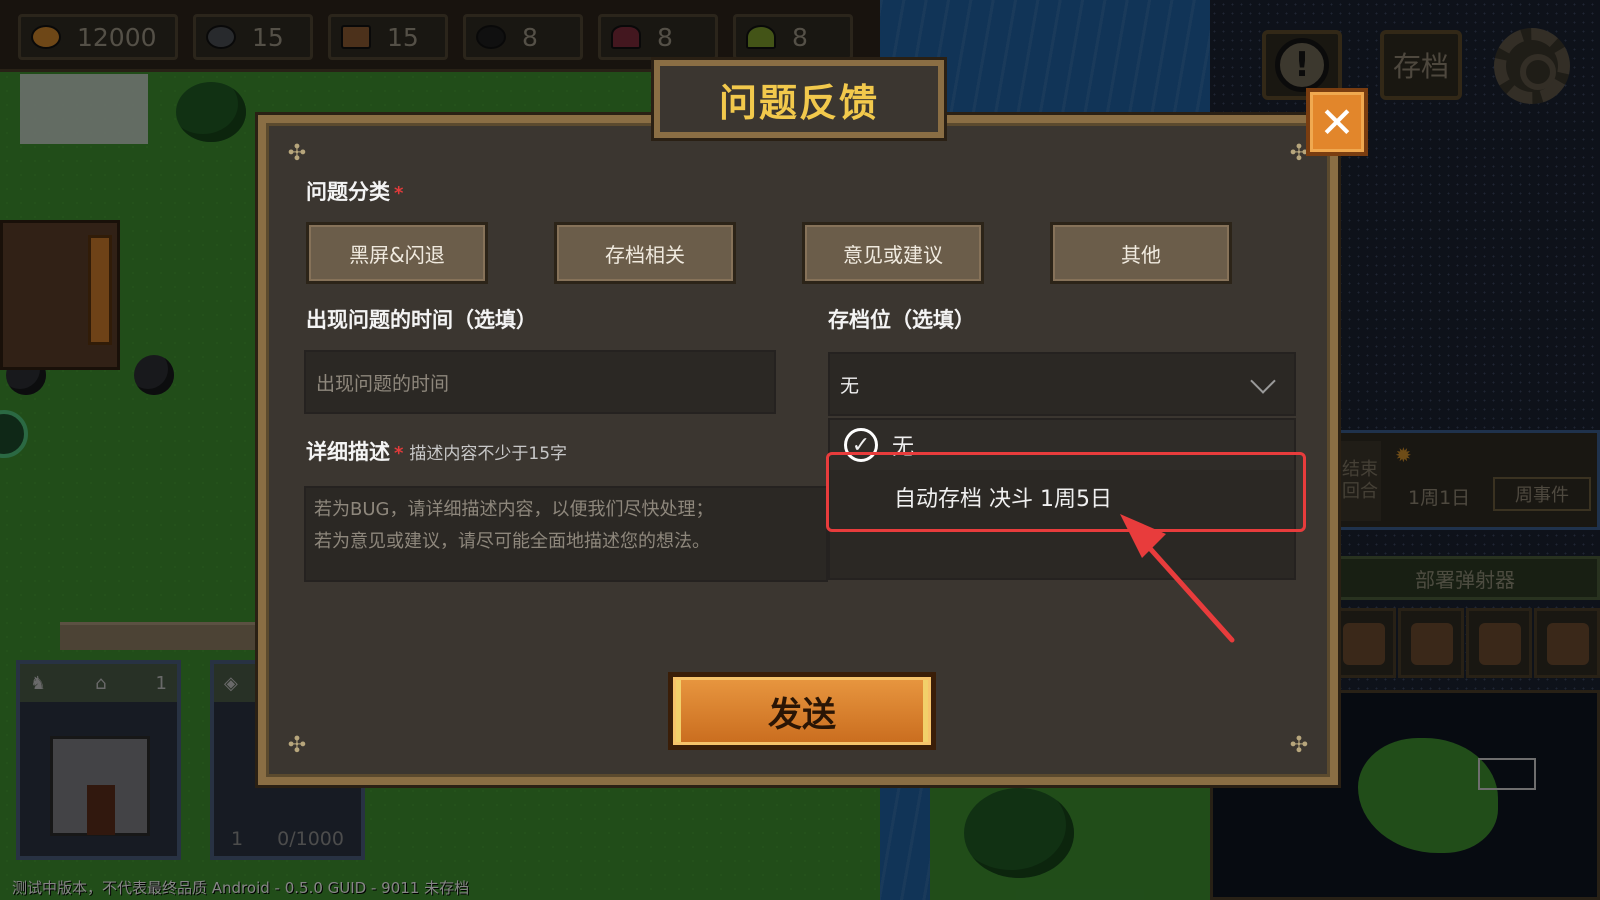 This screenshot has height=900, width=1600. Describe the element at coordinates (1263, 381) in the screenshot. I see `chevron-down-icon` at that location.